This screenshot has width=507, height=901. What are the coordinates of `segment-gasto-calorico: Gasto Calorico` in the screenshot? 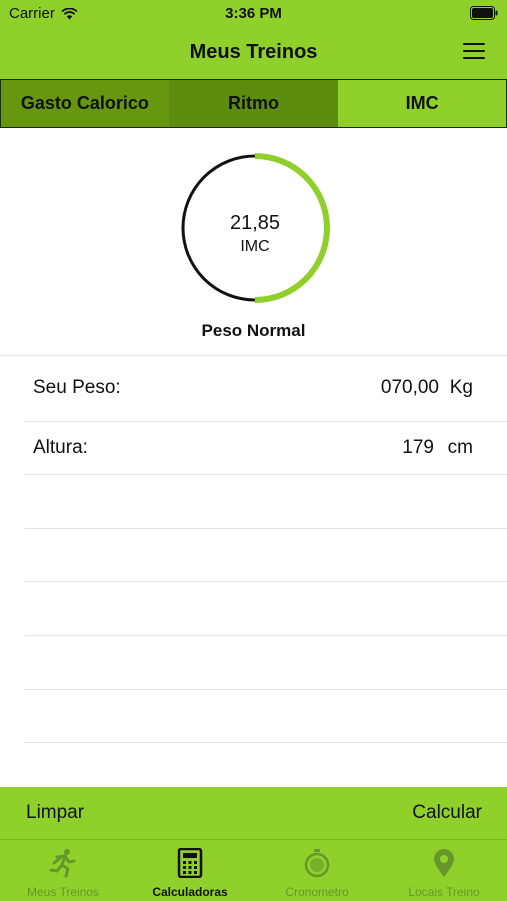 It's located at (85, 103).